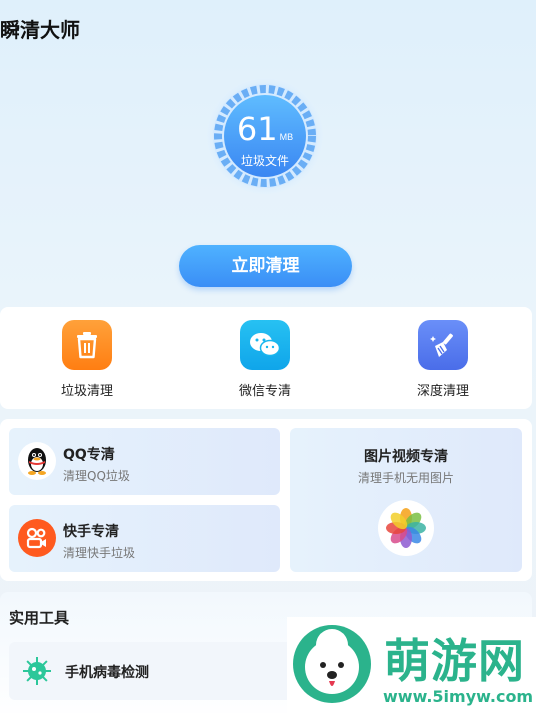  What do you see at coordinates (37, 461) in the screenshot?
I see `qq-penguin-icon` at bounding box center [37, 461].